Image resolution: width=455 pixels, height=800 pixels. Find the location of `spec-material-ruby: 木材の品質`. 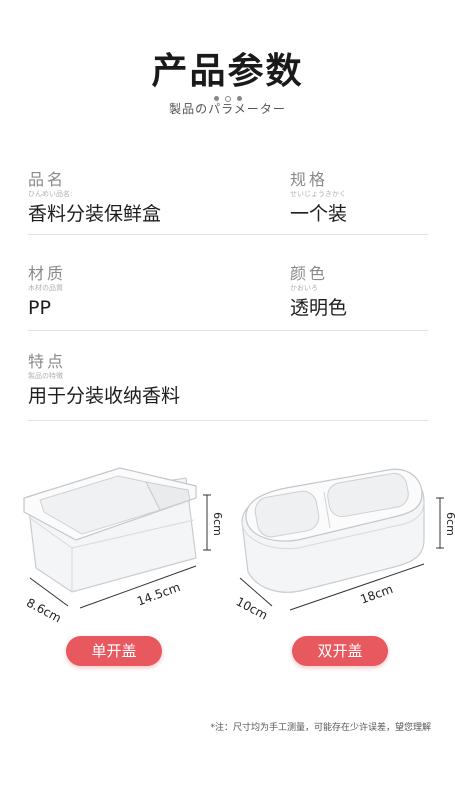

spec-material-ruby: 木材の品質 is located at coordinates (45, 288).